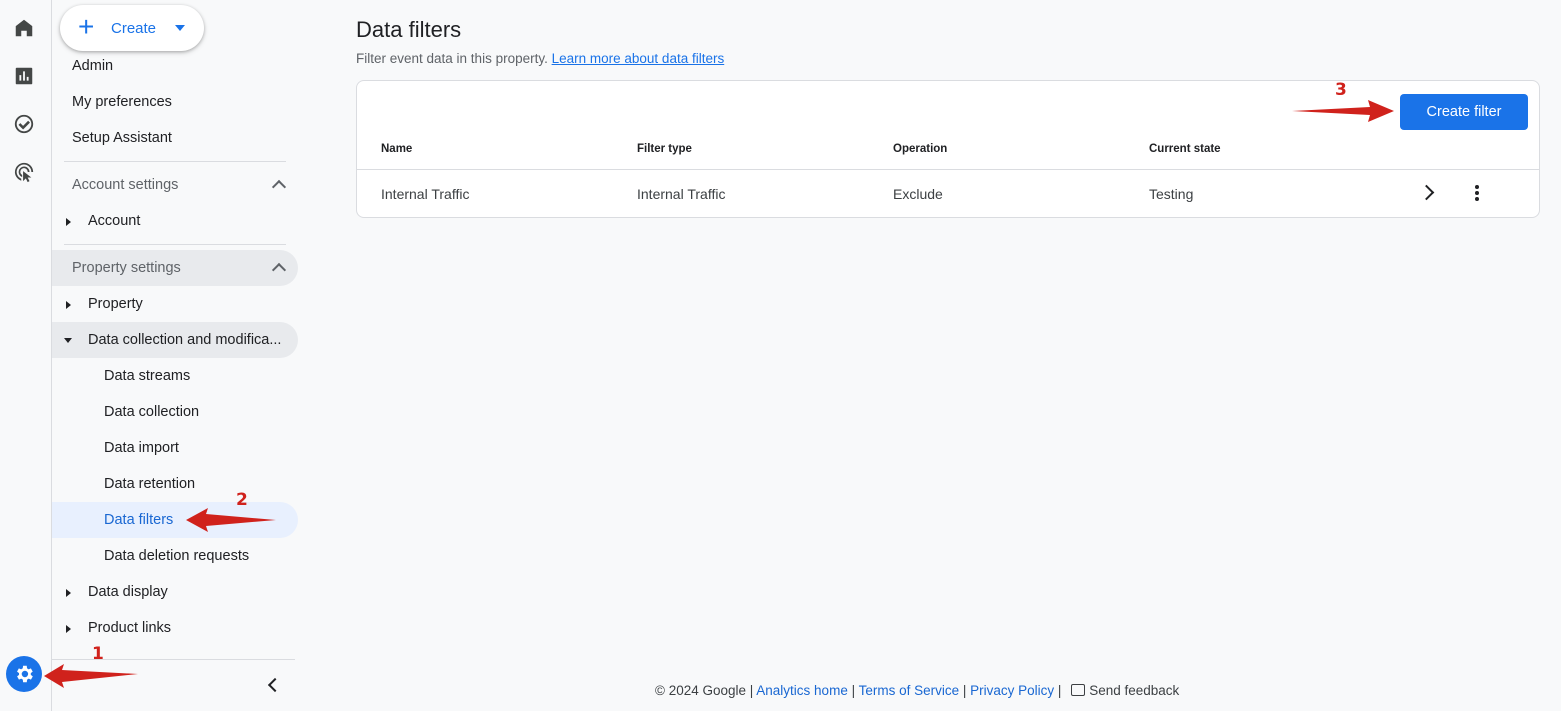 The image size is (1561, 711). I want to click on annotation-number-1: 1, so click(98, 654).